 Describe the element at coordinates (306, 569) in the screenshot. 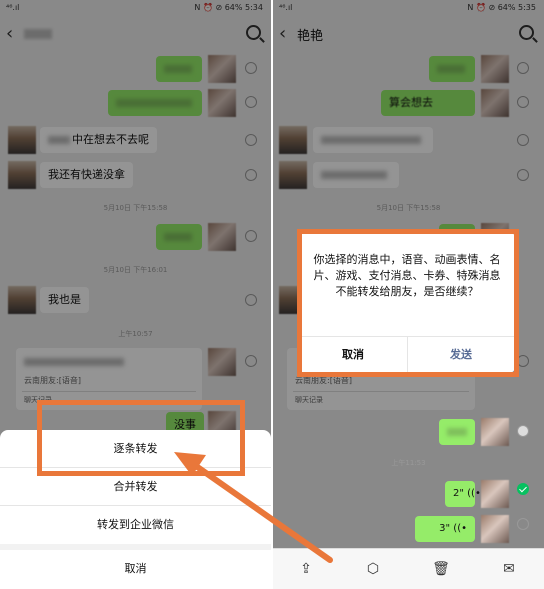

I see `share-icon: ⇪` at that location.